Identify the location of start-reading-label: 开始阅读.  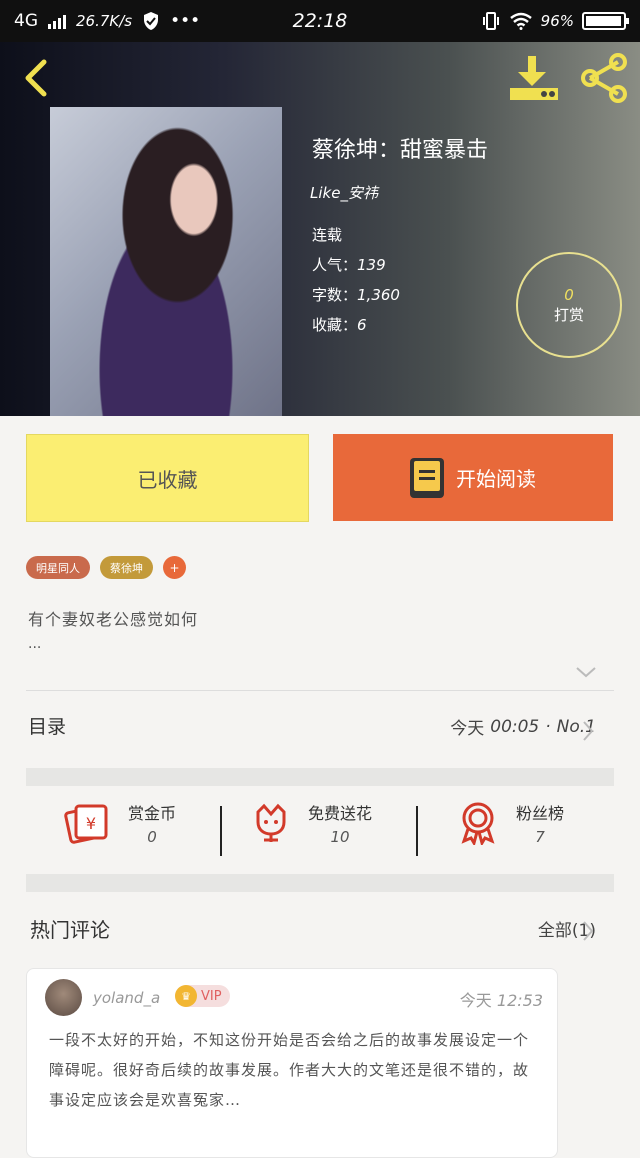
(496, 479).